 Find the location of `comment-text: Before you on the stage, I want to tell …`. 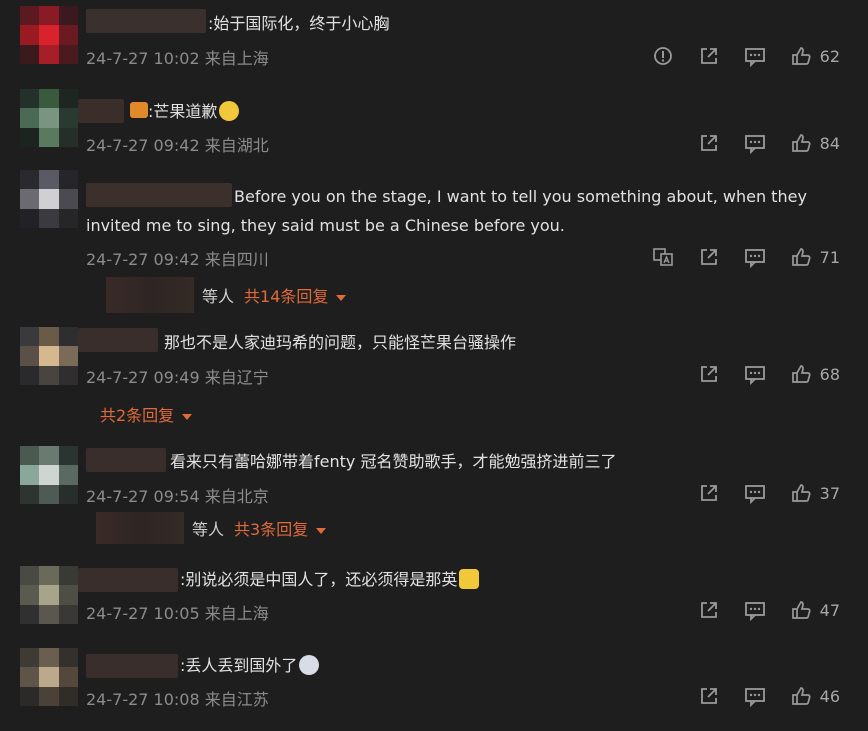

comment-text: Before you on the stage, I want to tell … is located at coordinates (461, 211).